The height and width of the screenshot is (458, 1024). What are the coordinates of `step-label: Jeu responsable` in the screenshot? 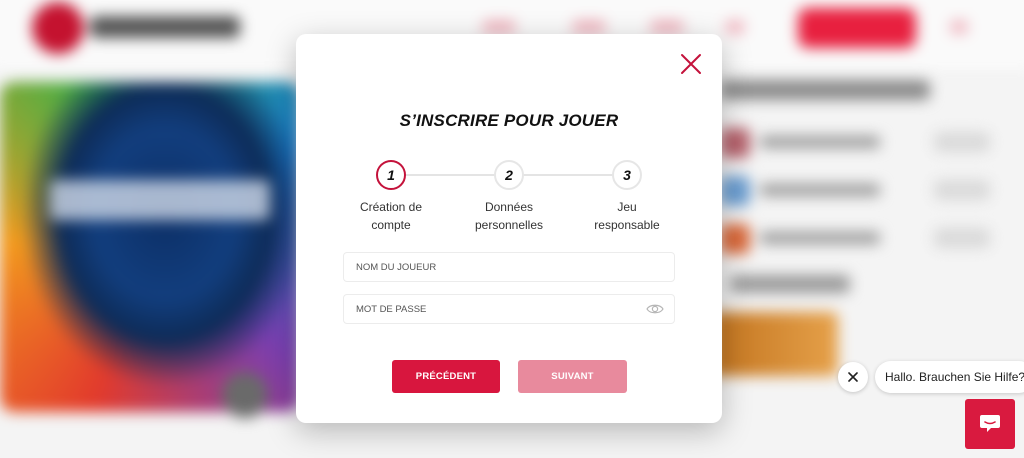 It's located at (627, 216).